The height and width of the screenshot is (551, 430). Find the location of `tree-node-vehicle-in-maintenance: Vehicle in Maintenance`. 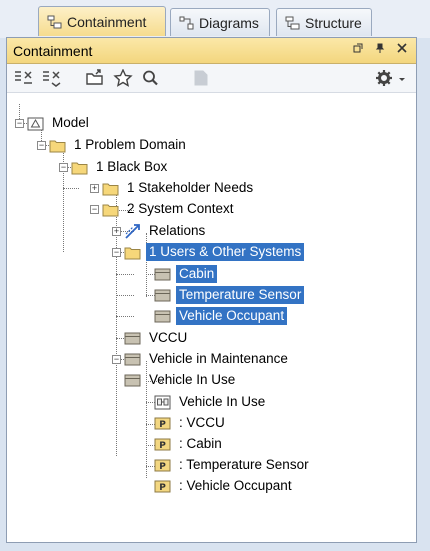

tree-node-vehicle-in-maintenance: Vehicle in Maintenance is located at coordinates (207, 359).